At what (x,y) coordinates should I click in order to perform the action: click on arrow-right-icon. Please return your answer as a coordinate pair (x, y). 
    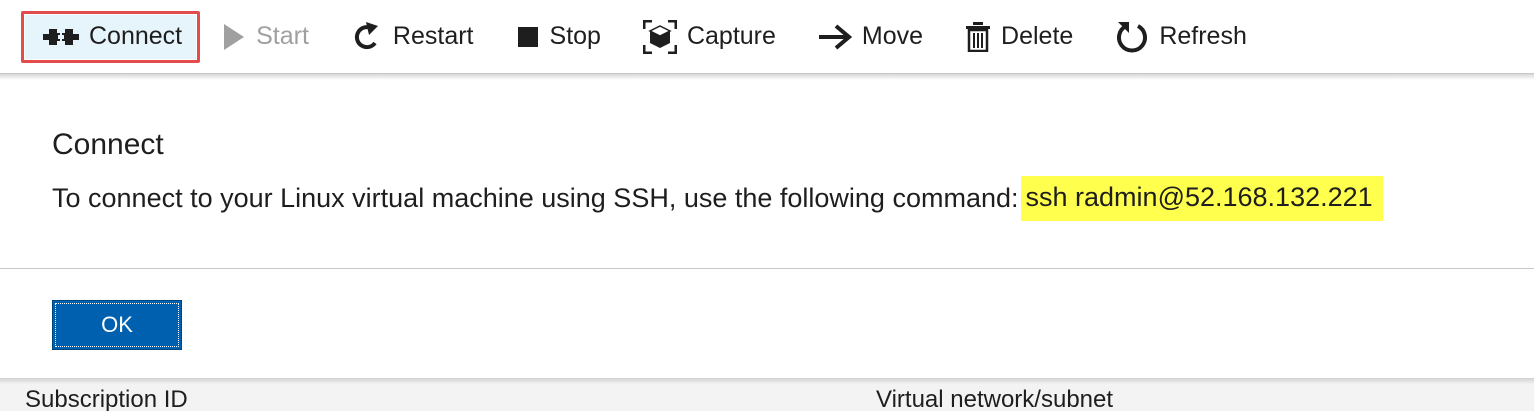
    Looking at the image, I should click on (835, 37).